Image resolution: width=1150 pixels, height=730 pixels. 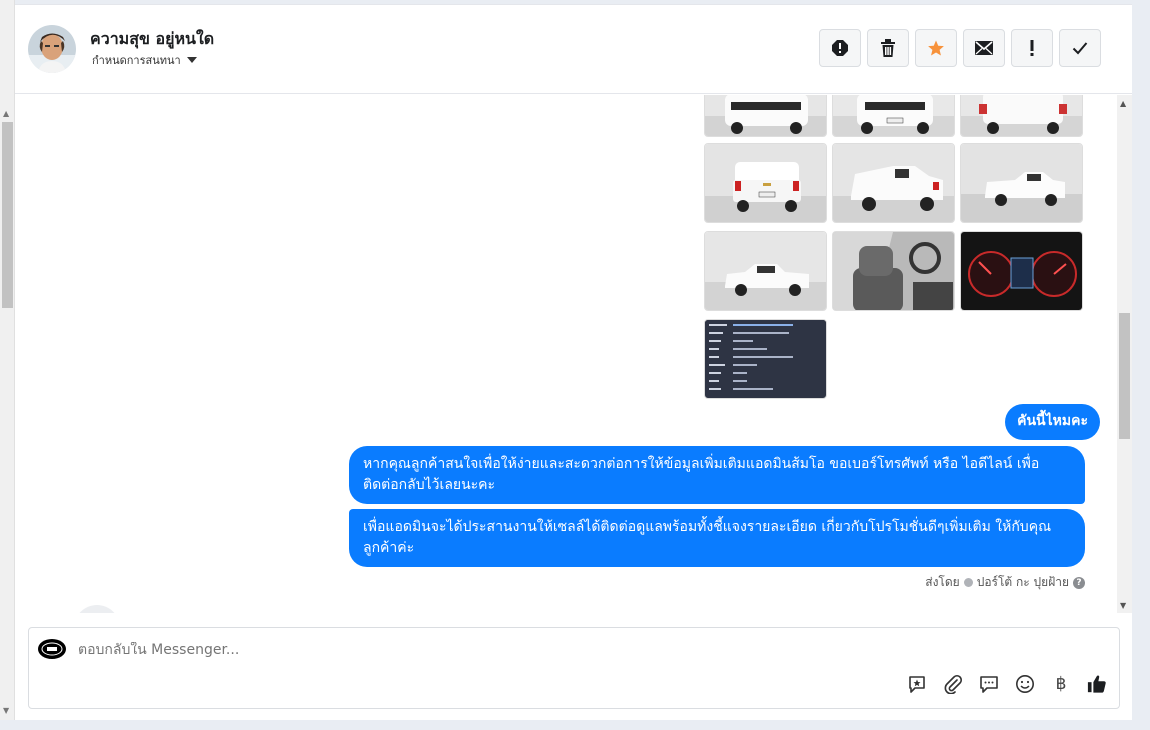 What do you see at coordinates (573, 49) in the screenshot?
I see `conversation-header: ความสุข อยู่หนใด กำหนดการสนทนา` at bounding box center [573, 49].